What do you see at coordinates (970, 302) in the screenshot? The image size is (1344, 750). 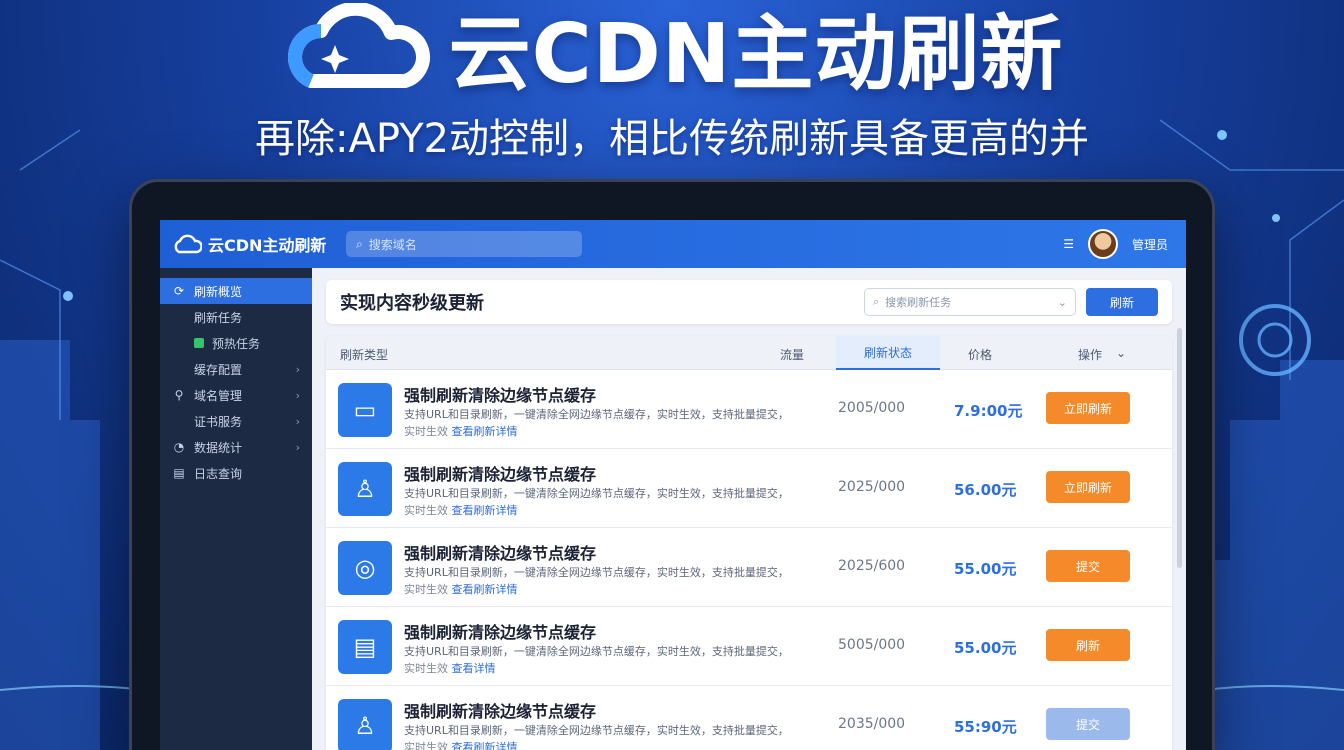 I see `task-search-input: ⌕ 搜索刷新任务 ⌄` at bounding box center [970, 302].